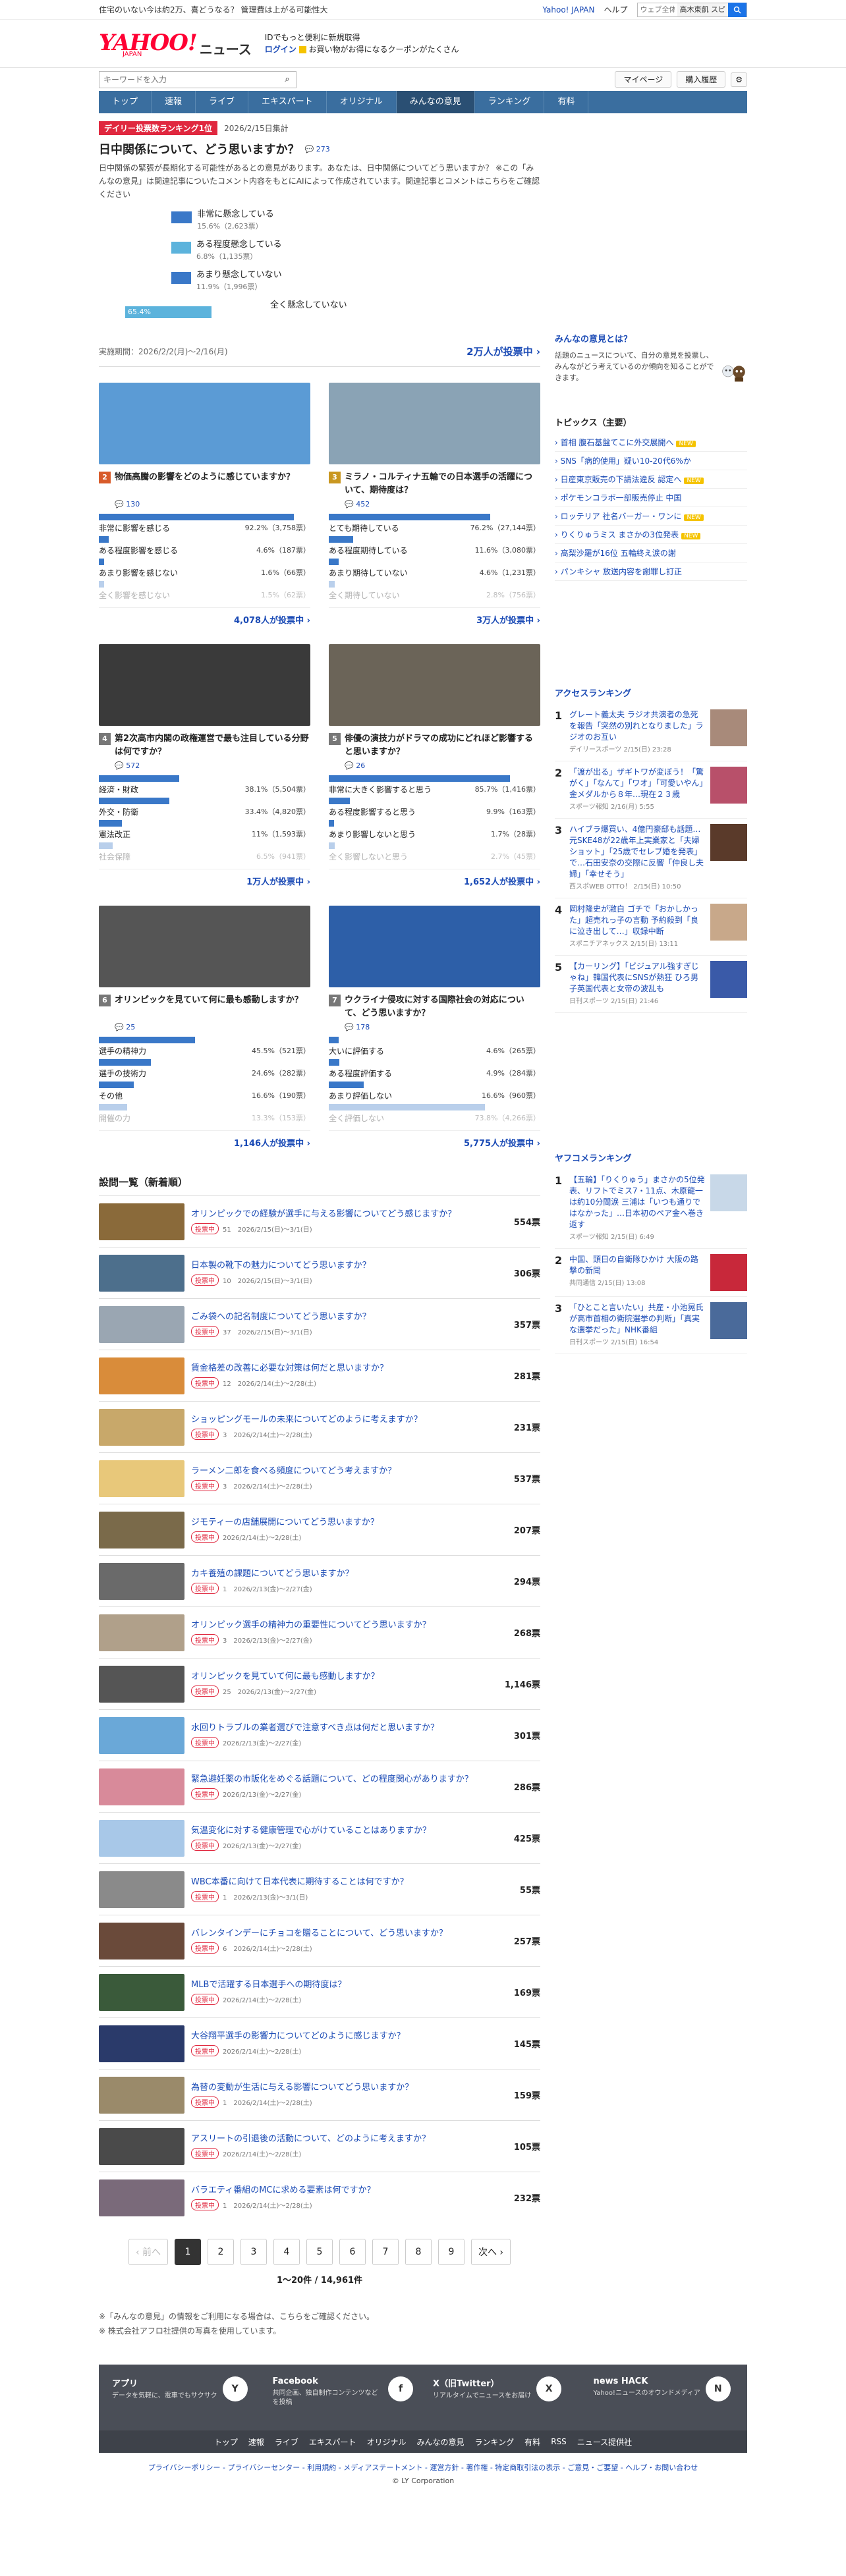  What do you see at coordinates (204, 878) in the screenshot?
I see `vote-count-link: 1万人が投票中 ›` at bounding box center [204, 878].